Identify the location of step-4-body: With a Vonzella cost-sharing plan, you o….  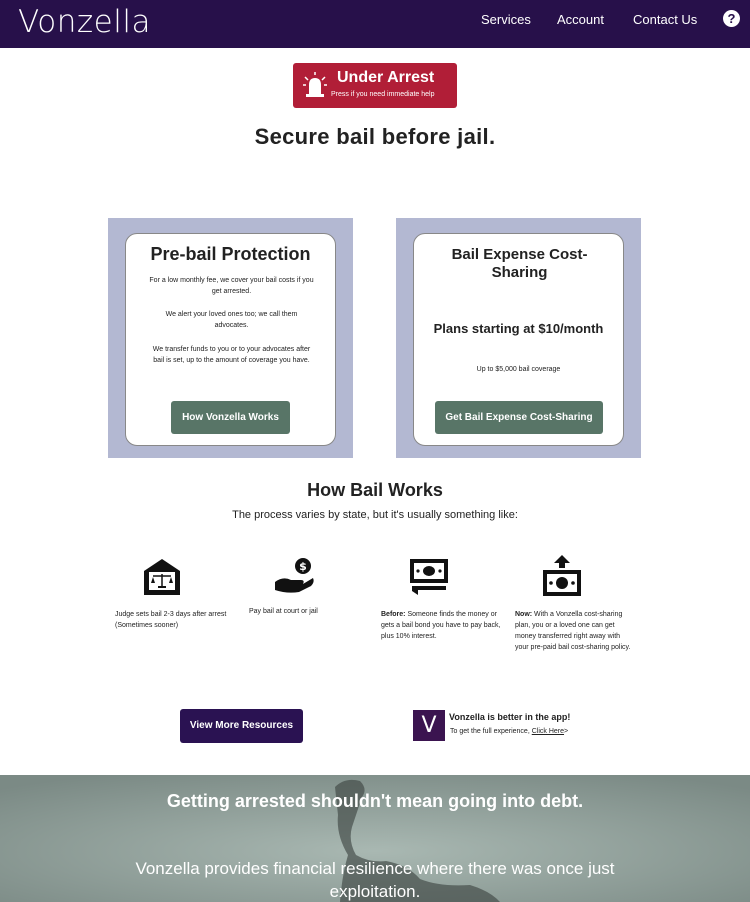
(573, 631).